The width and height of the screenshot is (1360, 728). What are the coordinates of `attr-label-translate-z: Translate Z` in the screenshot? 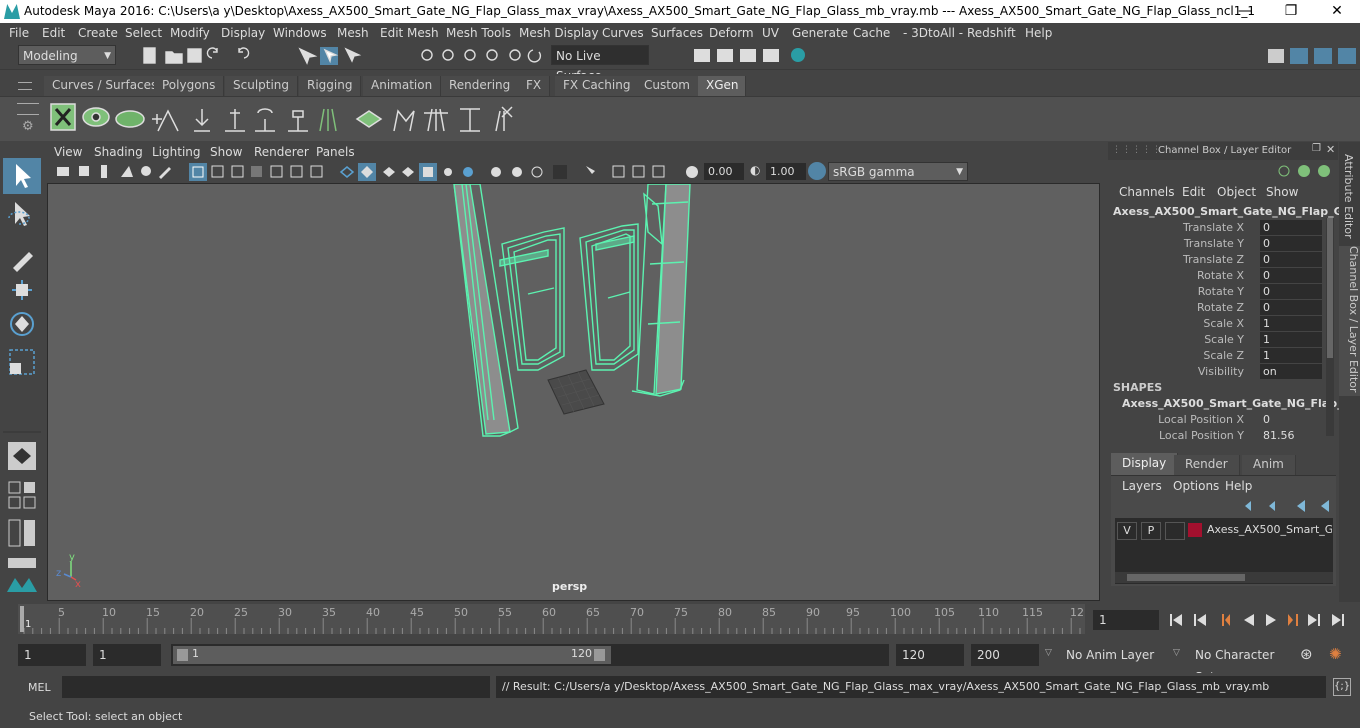 It's located at (1213, 259).